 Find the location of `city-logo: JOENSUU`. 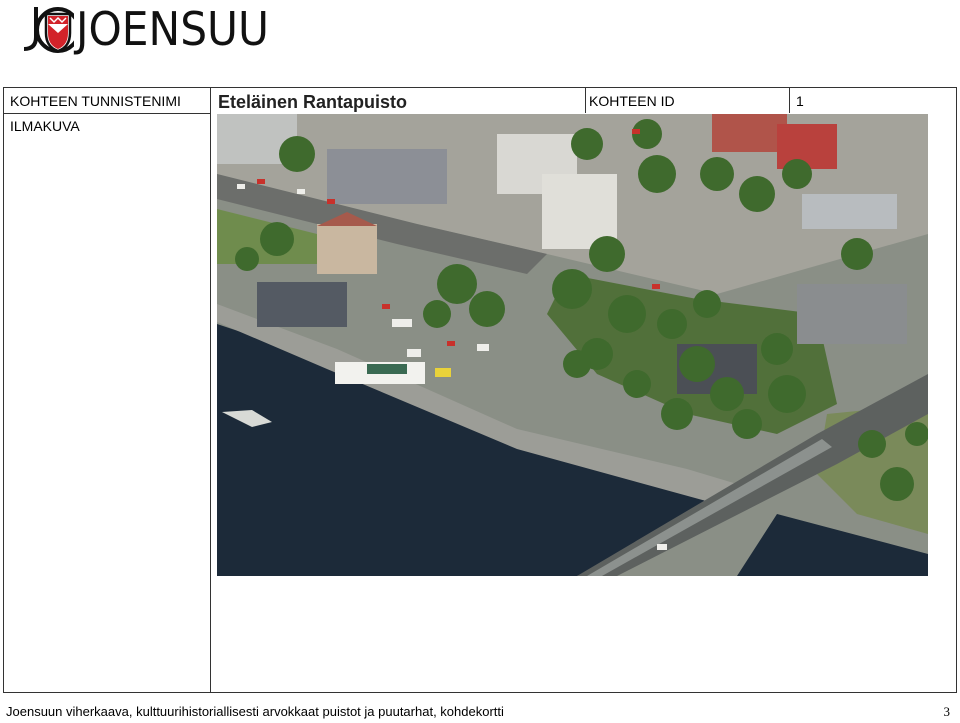

city-logo: JOENSUU is located at coordinates (141, 29).